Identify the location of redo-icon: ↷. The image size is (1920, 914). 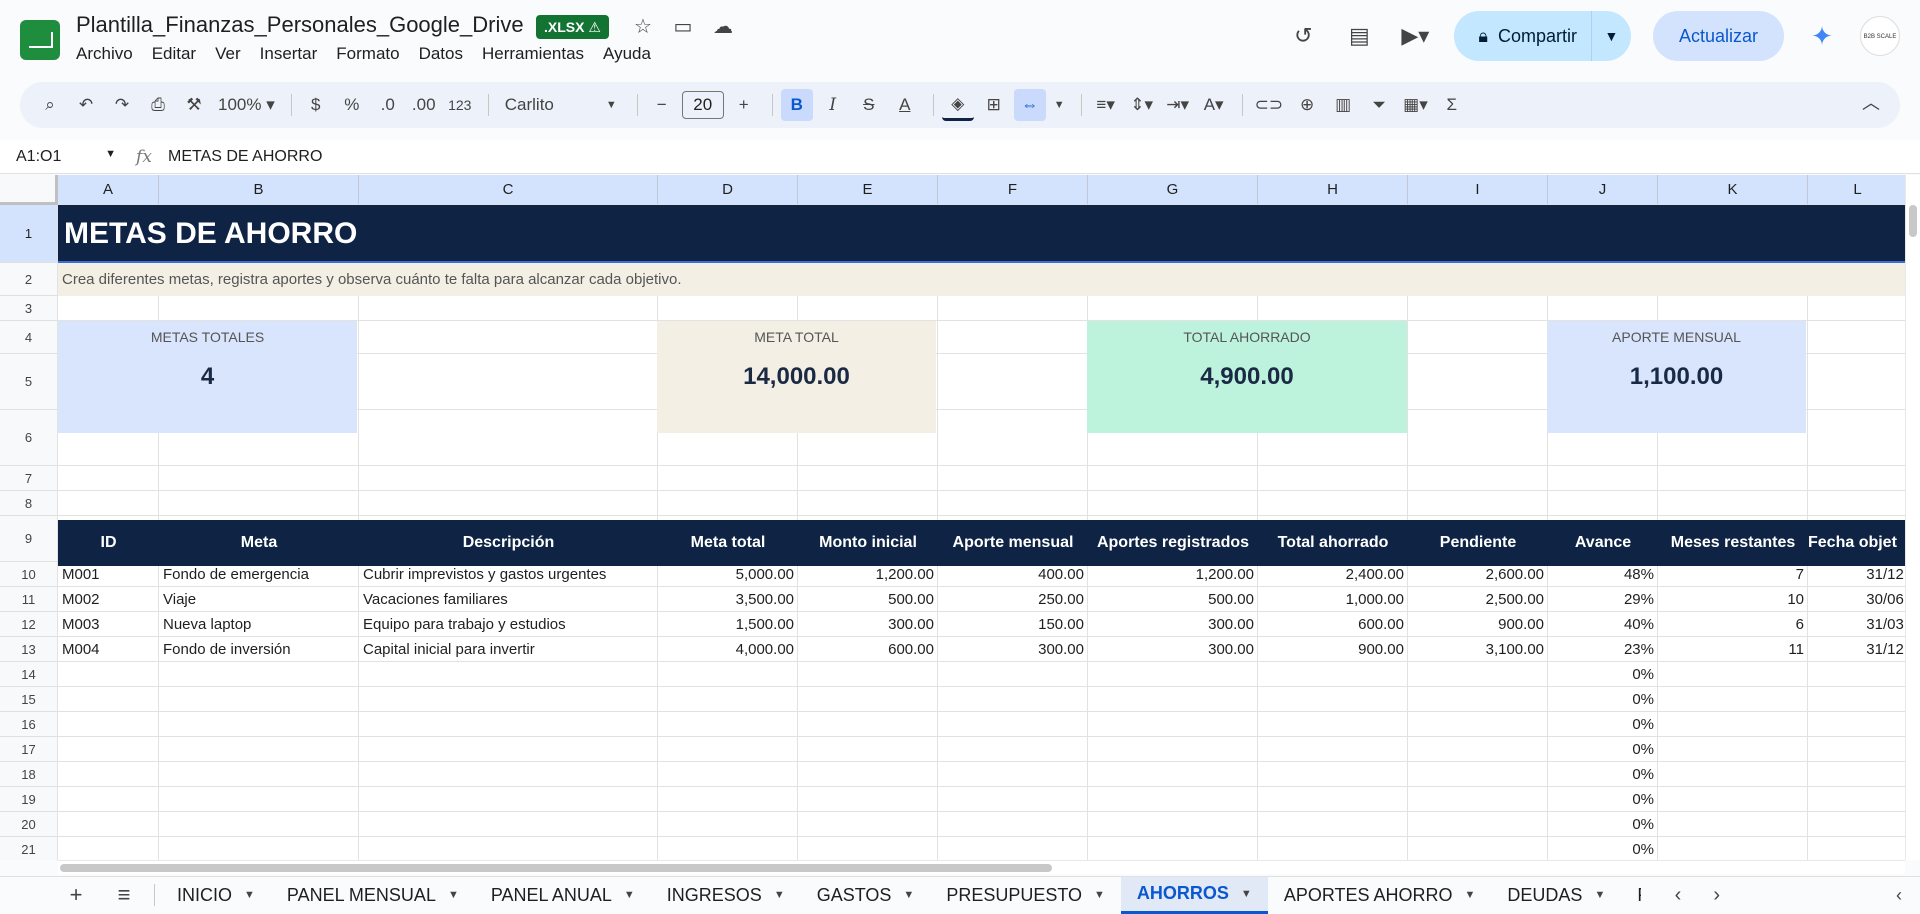
(122, 105).